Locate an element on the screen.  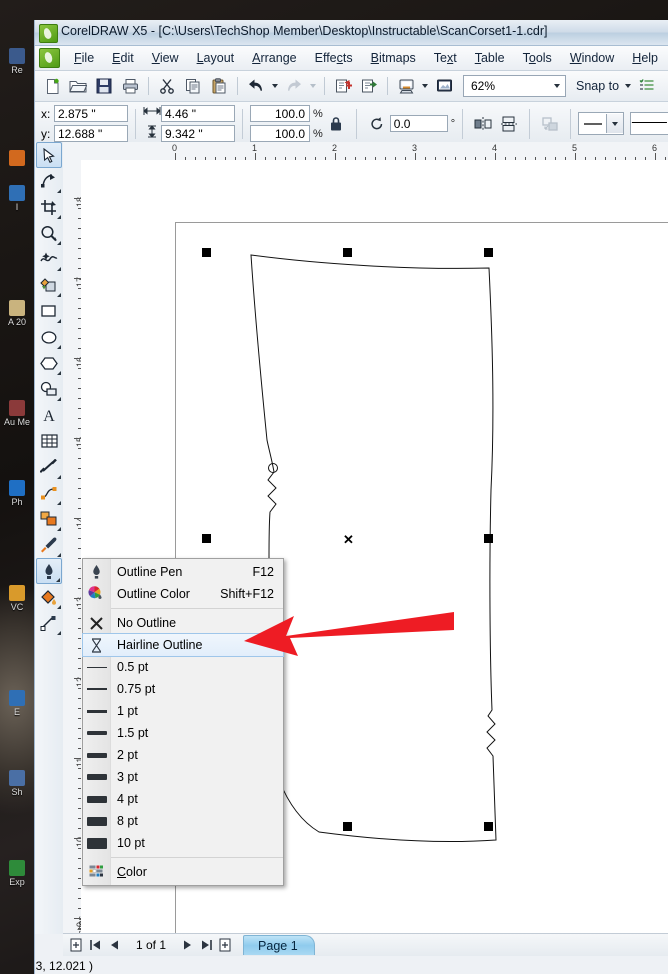
blend-tool is located at coordinates (49, 519).